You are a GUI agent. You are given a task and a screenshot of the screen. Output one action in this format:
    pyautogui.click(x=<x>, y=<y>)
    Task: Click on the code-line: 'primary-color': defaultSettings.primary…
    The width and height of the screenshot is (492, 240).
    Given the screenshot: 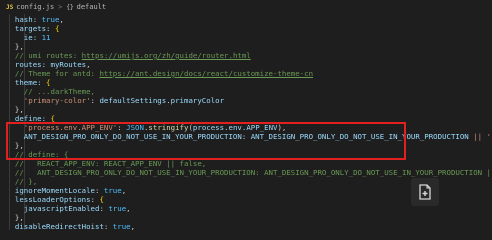 What is the action you would take?
    pyautogui.click(x=115, y=100)
    